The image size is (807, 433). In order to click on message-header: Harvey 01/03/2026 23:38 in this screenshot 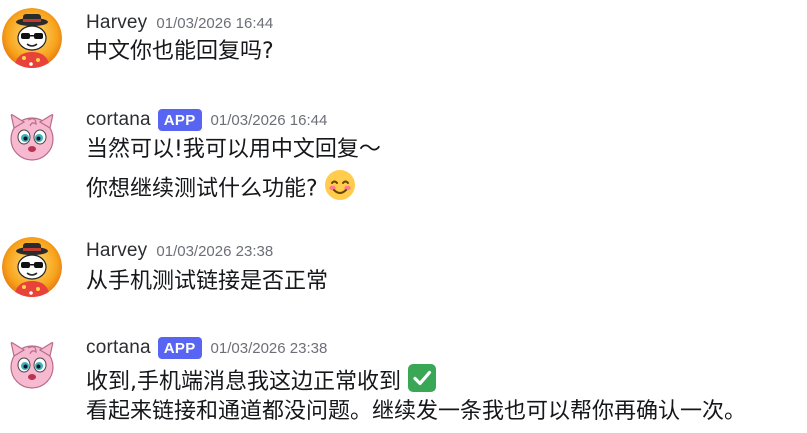, I will do `click(179, 251)`.